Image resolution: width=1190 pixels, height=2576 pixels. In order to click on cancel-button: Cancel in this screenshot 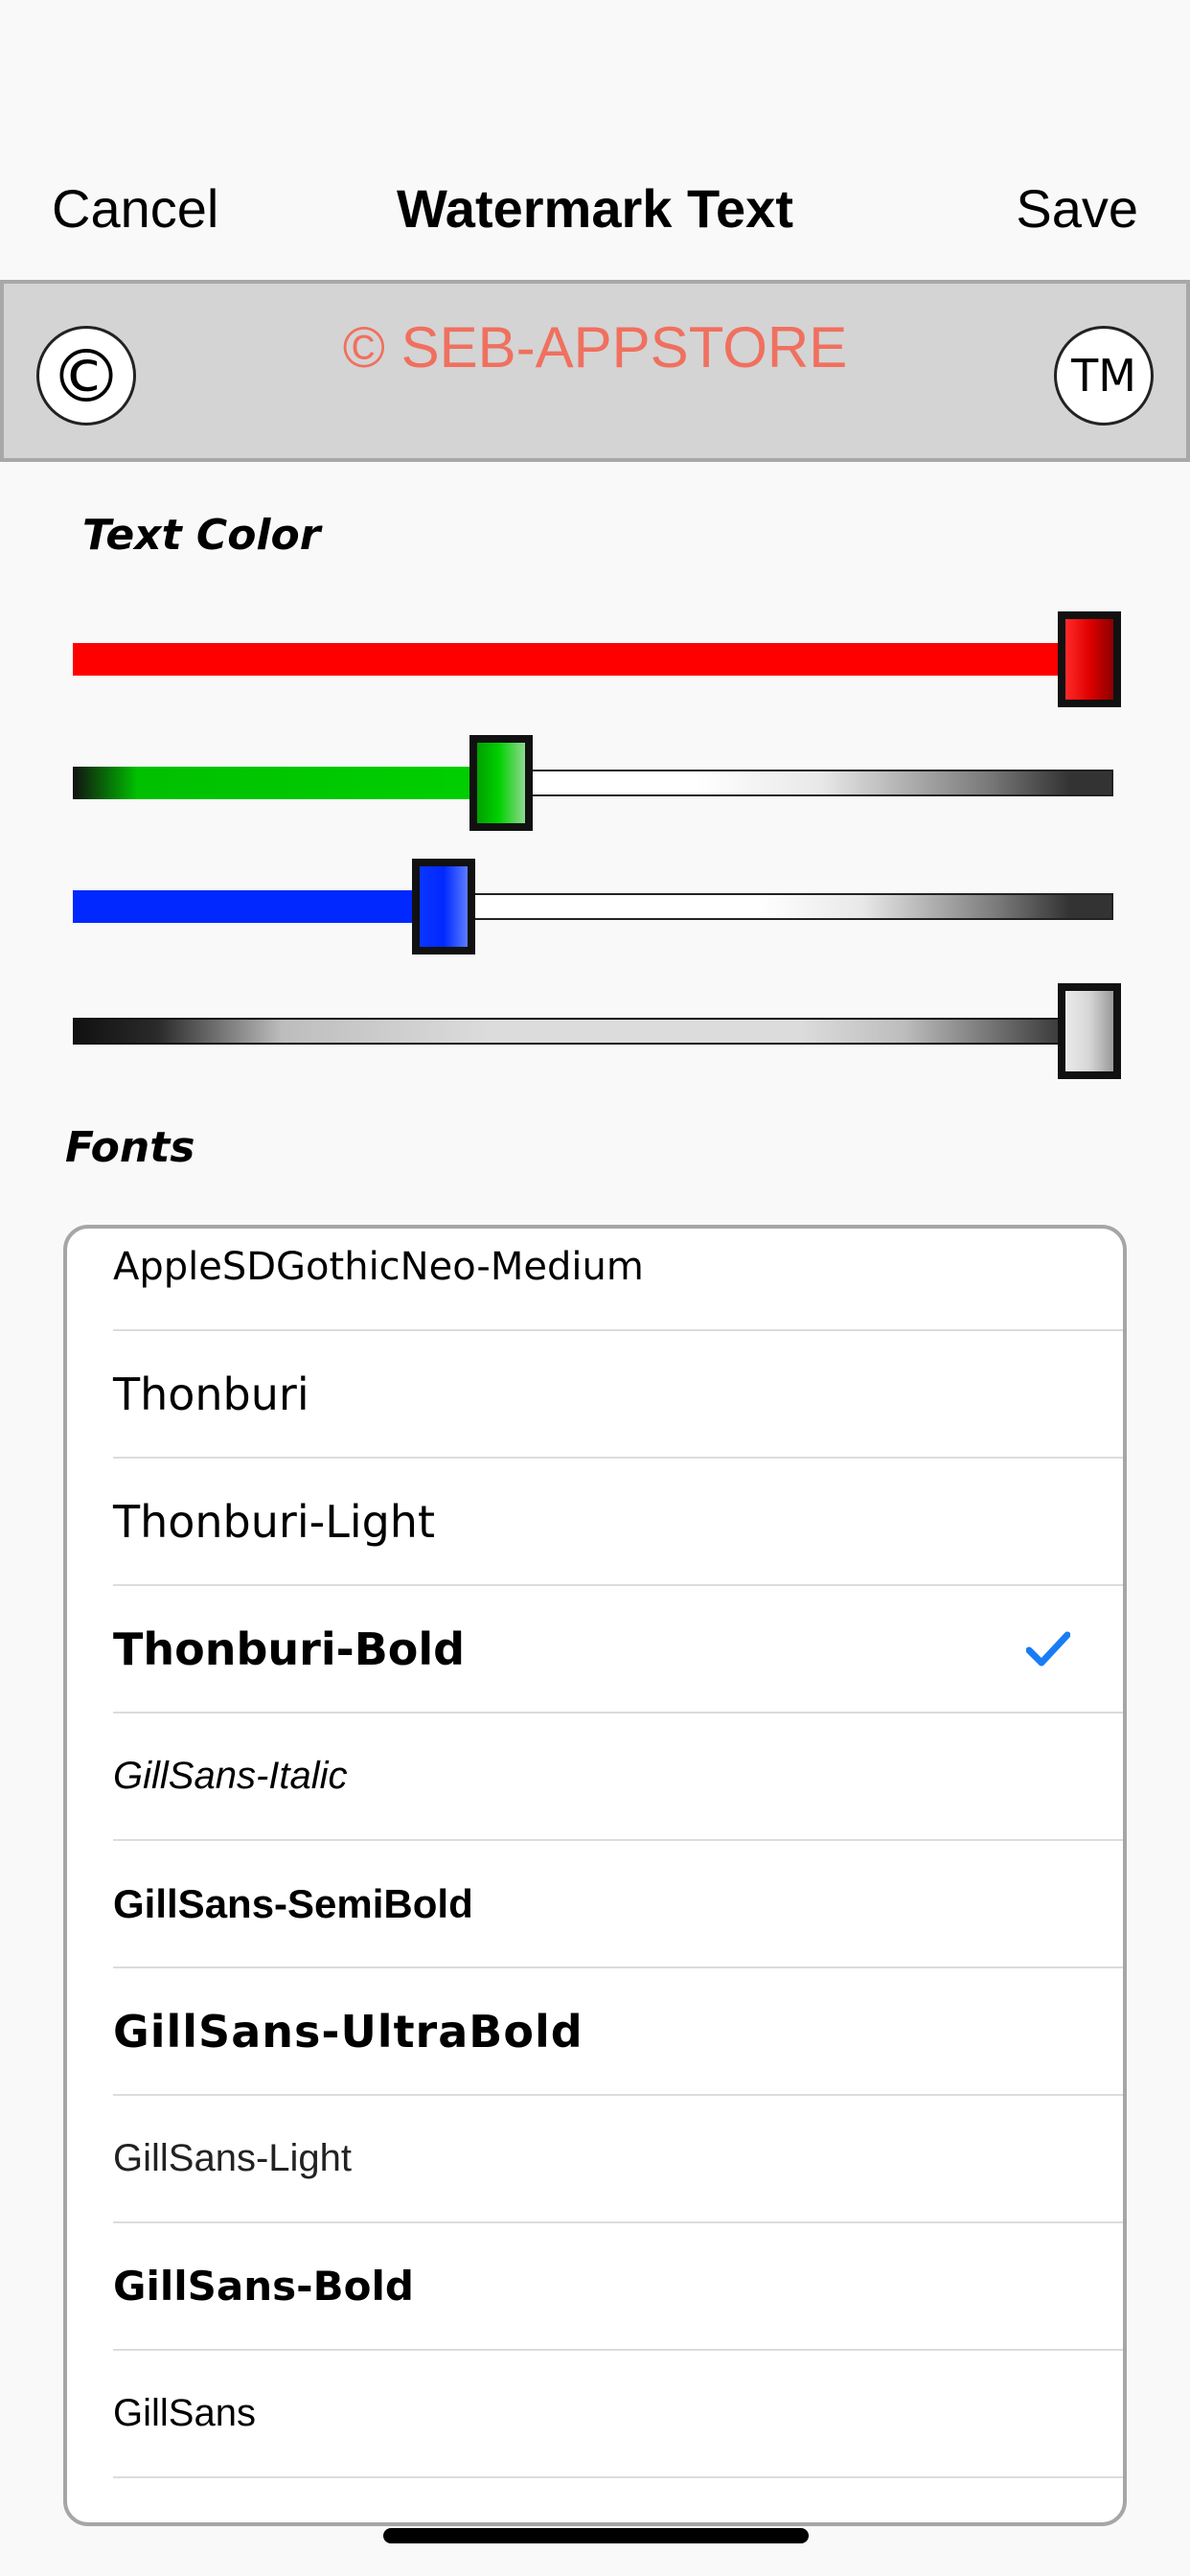, I will do `click(135, 209)`.